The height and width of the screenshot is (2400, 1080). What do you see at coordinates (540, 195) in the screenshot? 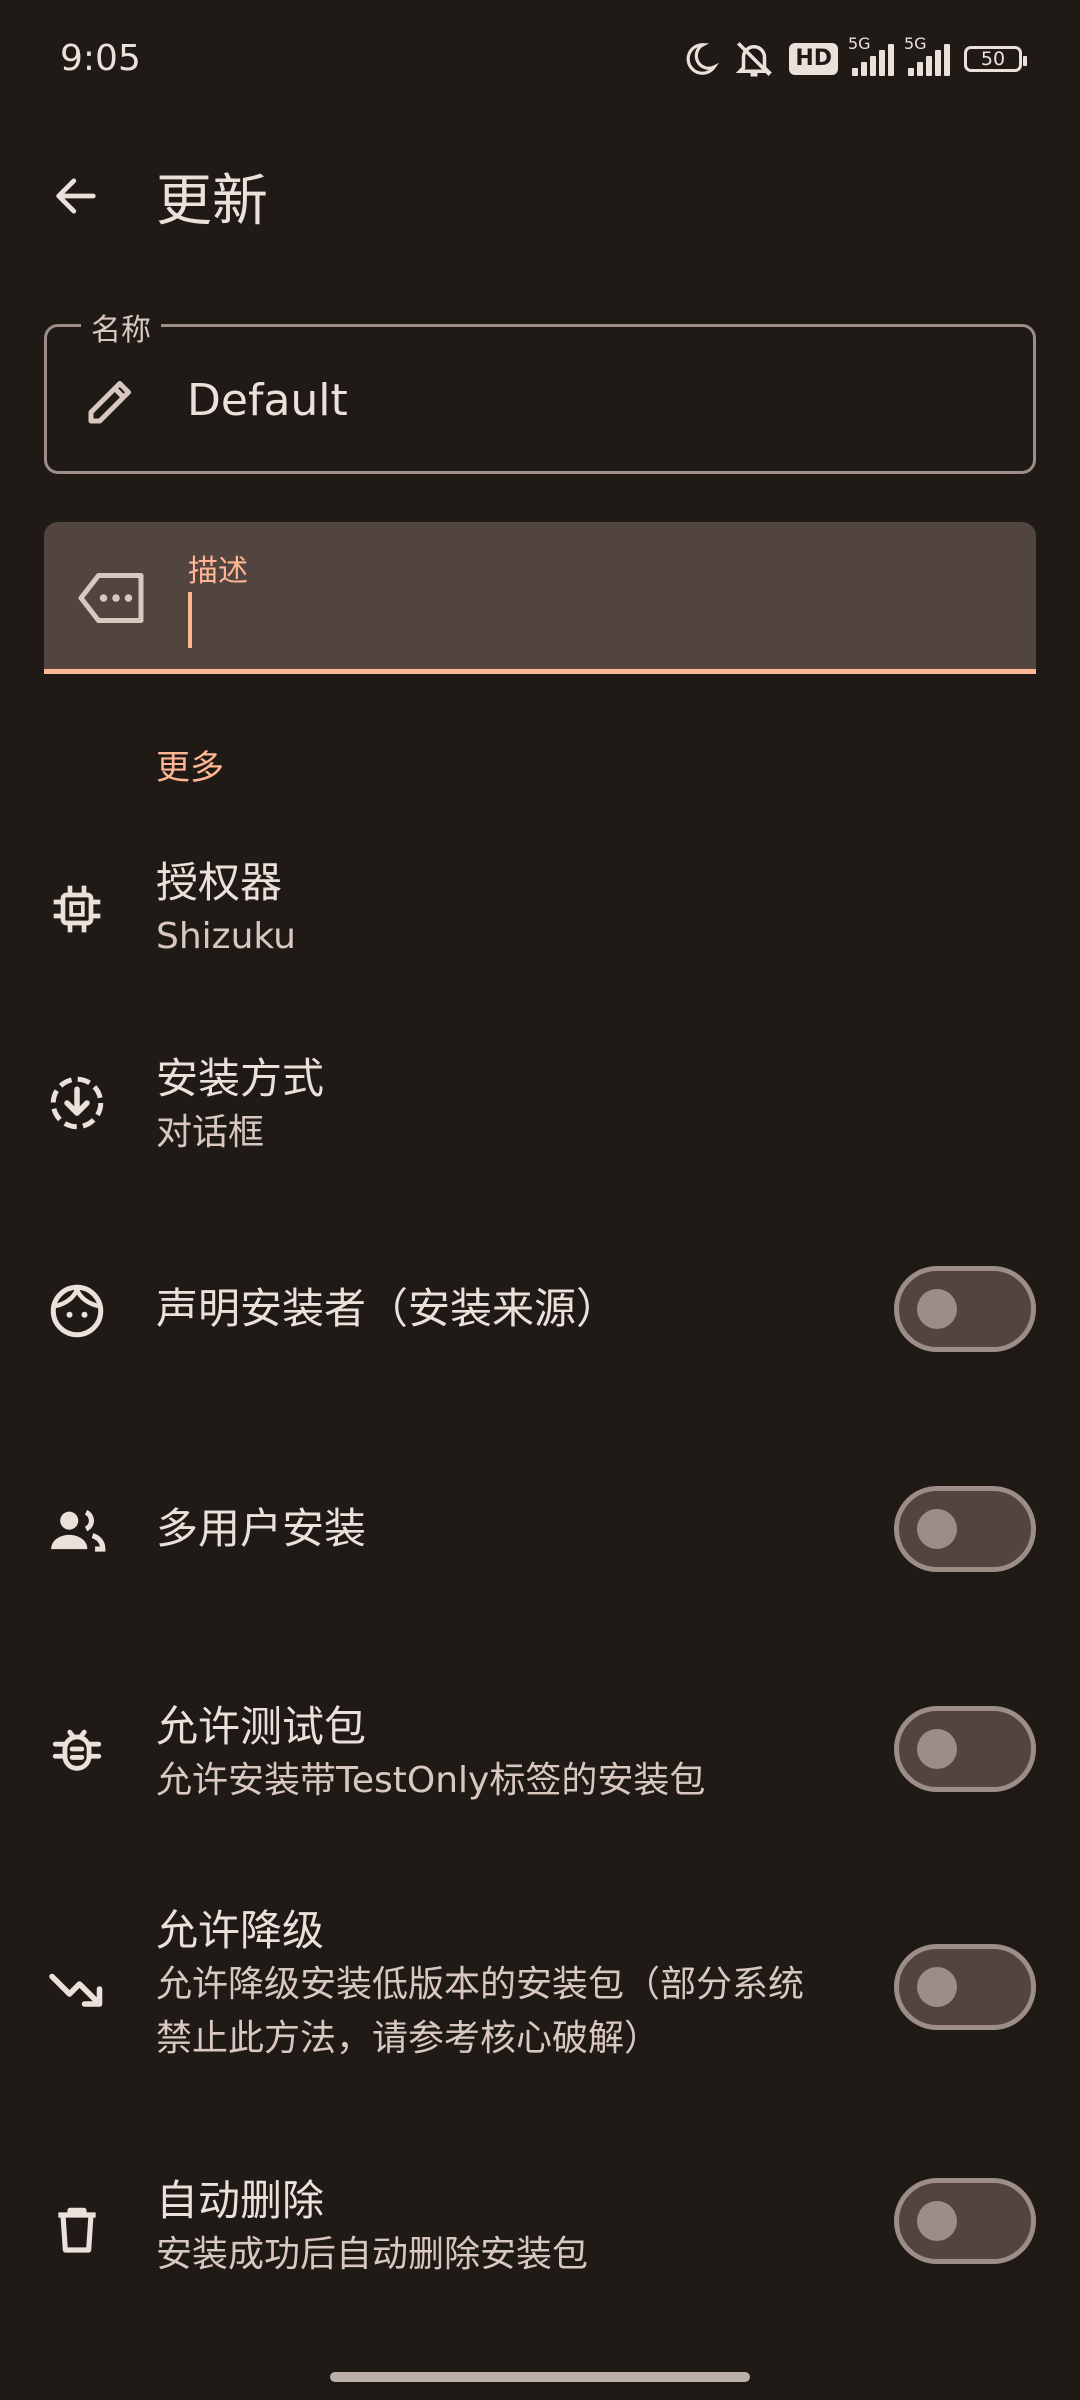
I see `app-bar: 更新` at bounding box center [540, 195].